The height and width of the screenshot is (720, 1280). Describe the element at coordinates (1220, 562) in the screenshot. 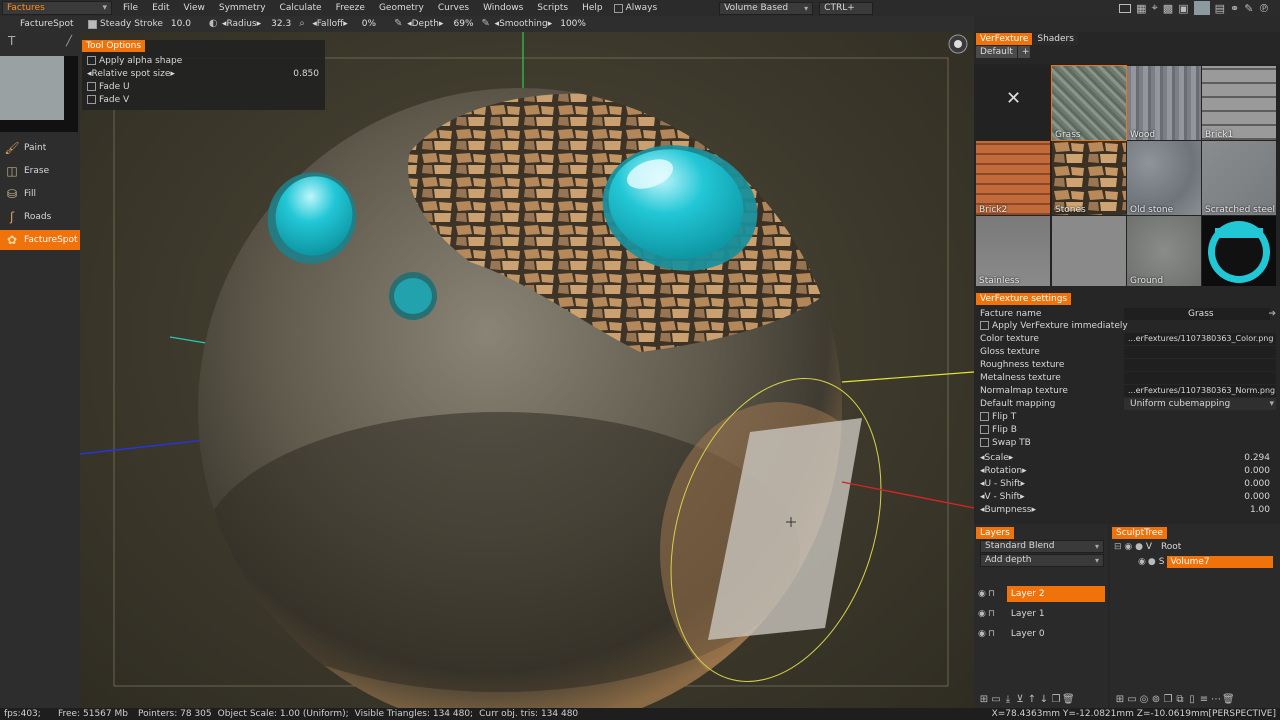

I see `child-label: Volume7` at that location.